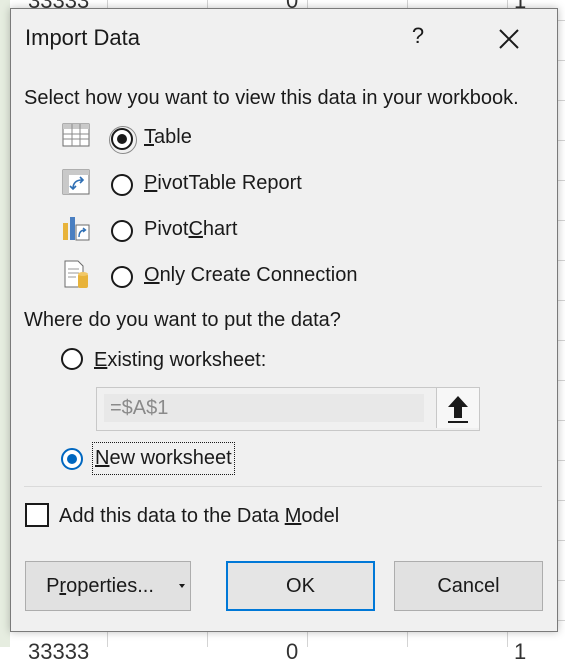 Image resolution: width=565 pixels, height=665 pixels. I want to click on label-text: odel, so click(320, 516).